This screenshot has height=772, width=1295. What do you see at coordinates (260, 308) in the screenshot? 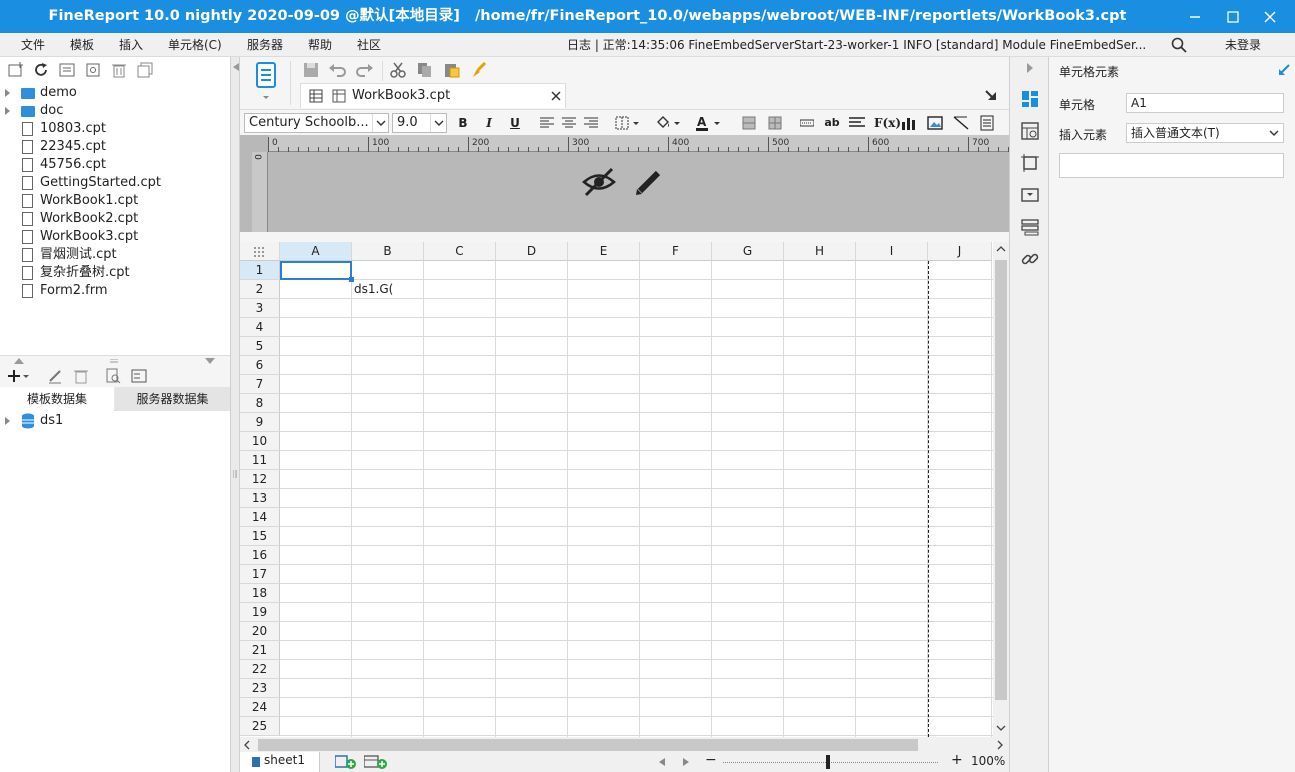
I see `row-header: 3` at bounding box center [260, 308].